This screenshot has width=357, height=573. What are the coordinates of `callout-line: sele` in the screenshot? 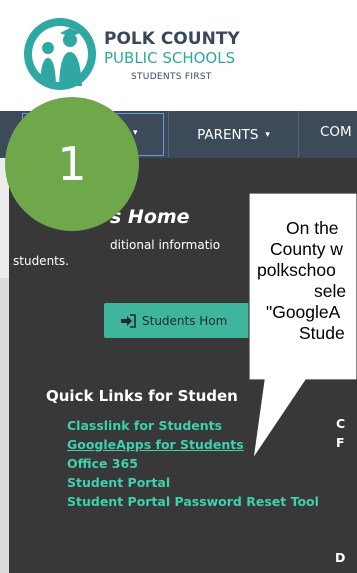 It's located at (330, 291).